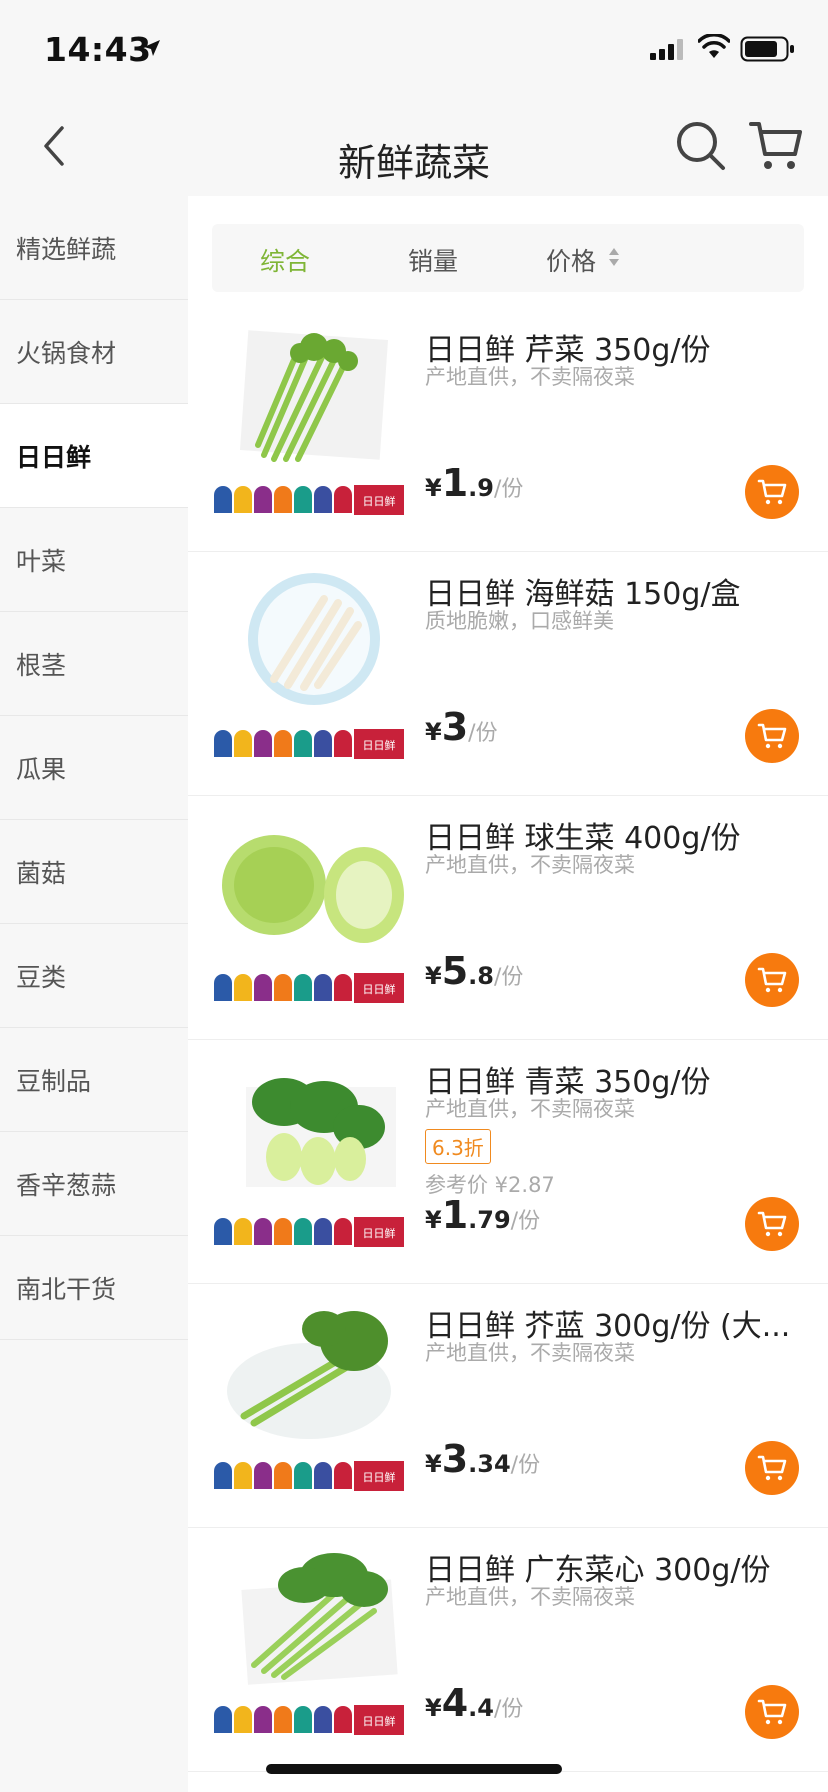  What do you see at coordinates (94, 768) in the screenshot?
I see `sidebar-item-guaguo: 瓜果` at bounding box center [94, 768].